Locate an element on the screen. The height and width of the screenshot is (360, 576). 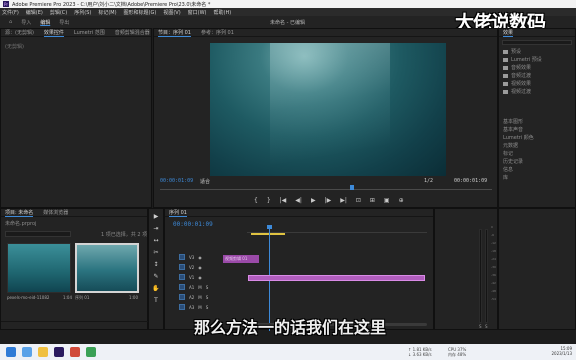
menu-file: 文件(F) is located at coordinates (10, 12).